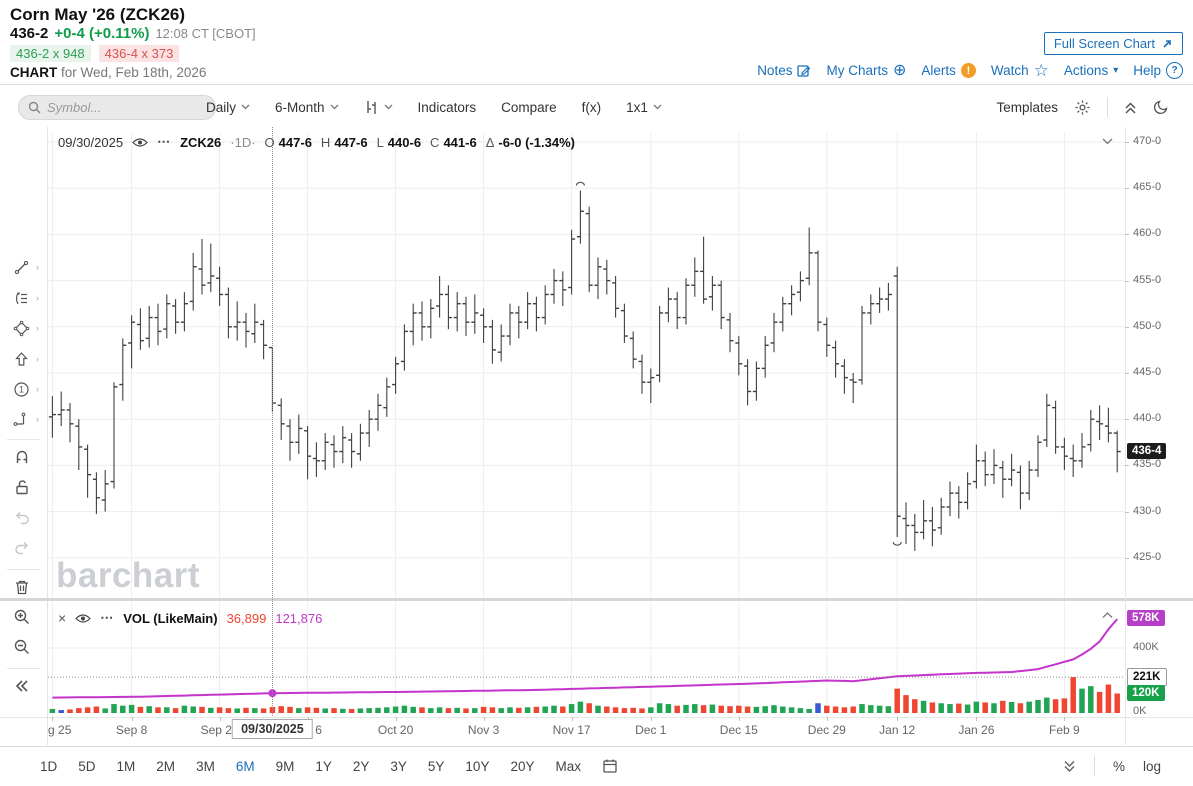 Image resolution: width=1193 pixels, height=786 pixels. I want to click on close-value: 441-6, so click(460, 142).